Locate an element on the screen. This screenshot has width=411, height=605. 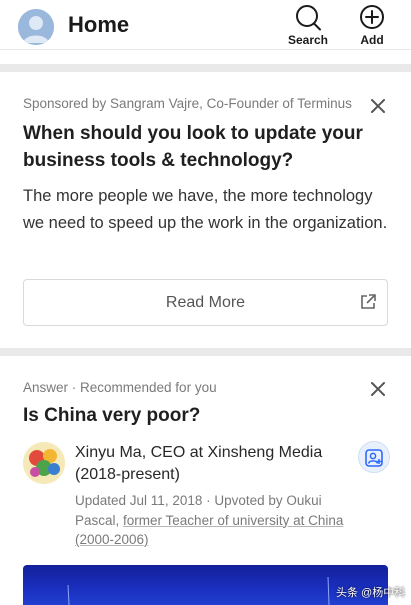
add-person-icon is located at coordinates (374, 458).